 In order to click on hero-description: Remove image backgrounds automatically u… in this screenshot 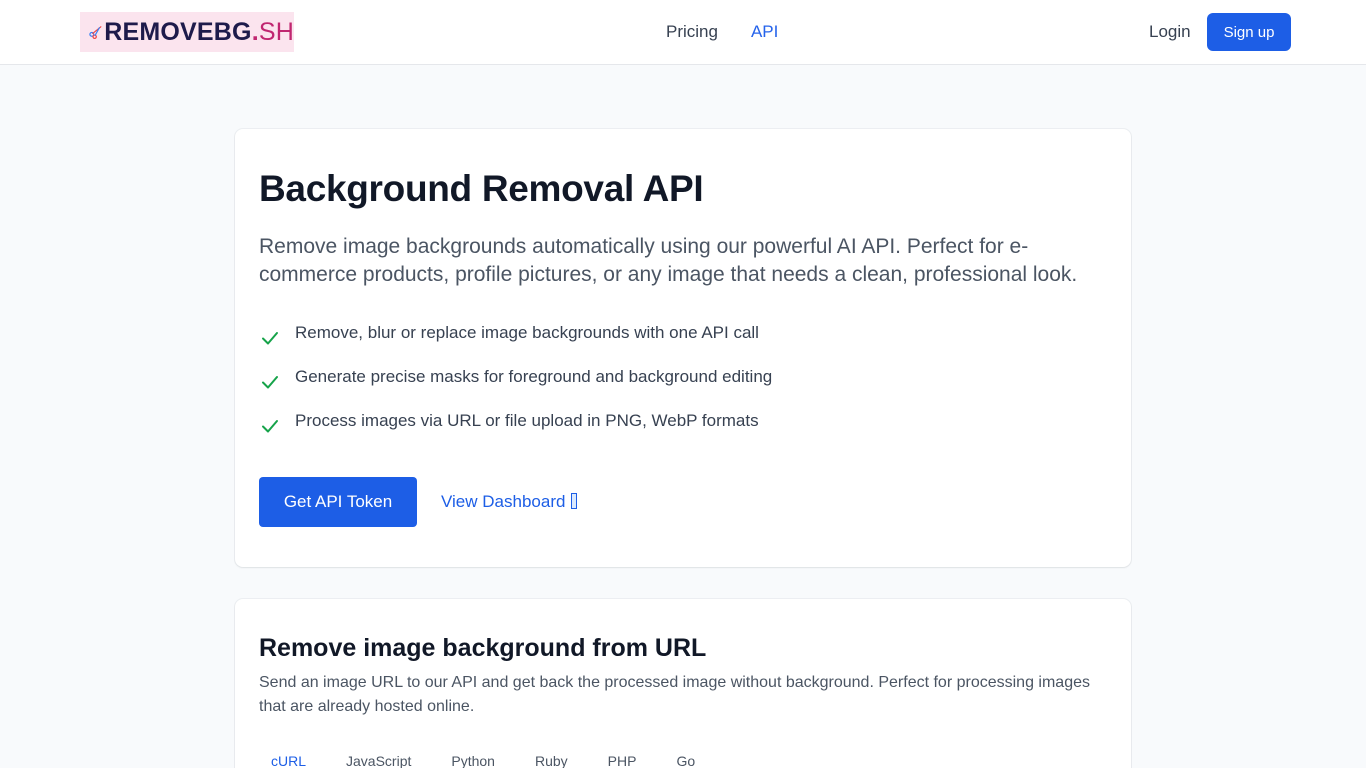, I will do `click(668, 260)`.